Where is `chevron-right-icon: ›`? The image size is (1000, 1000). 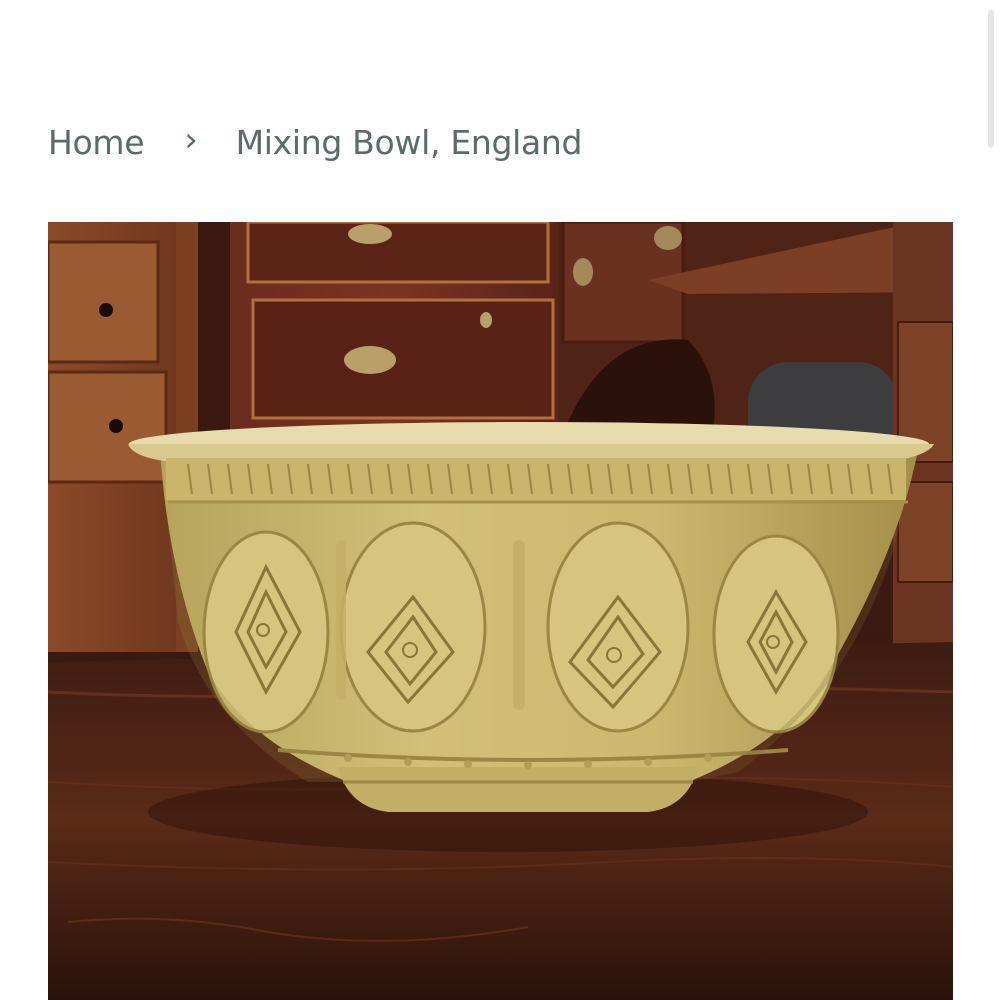
chevron-right-icon: › is located at coordinates (191, 140).